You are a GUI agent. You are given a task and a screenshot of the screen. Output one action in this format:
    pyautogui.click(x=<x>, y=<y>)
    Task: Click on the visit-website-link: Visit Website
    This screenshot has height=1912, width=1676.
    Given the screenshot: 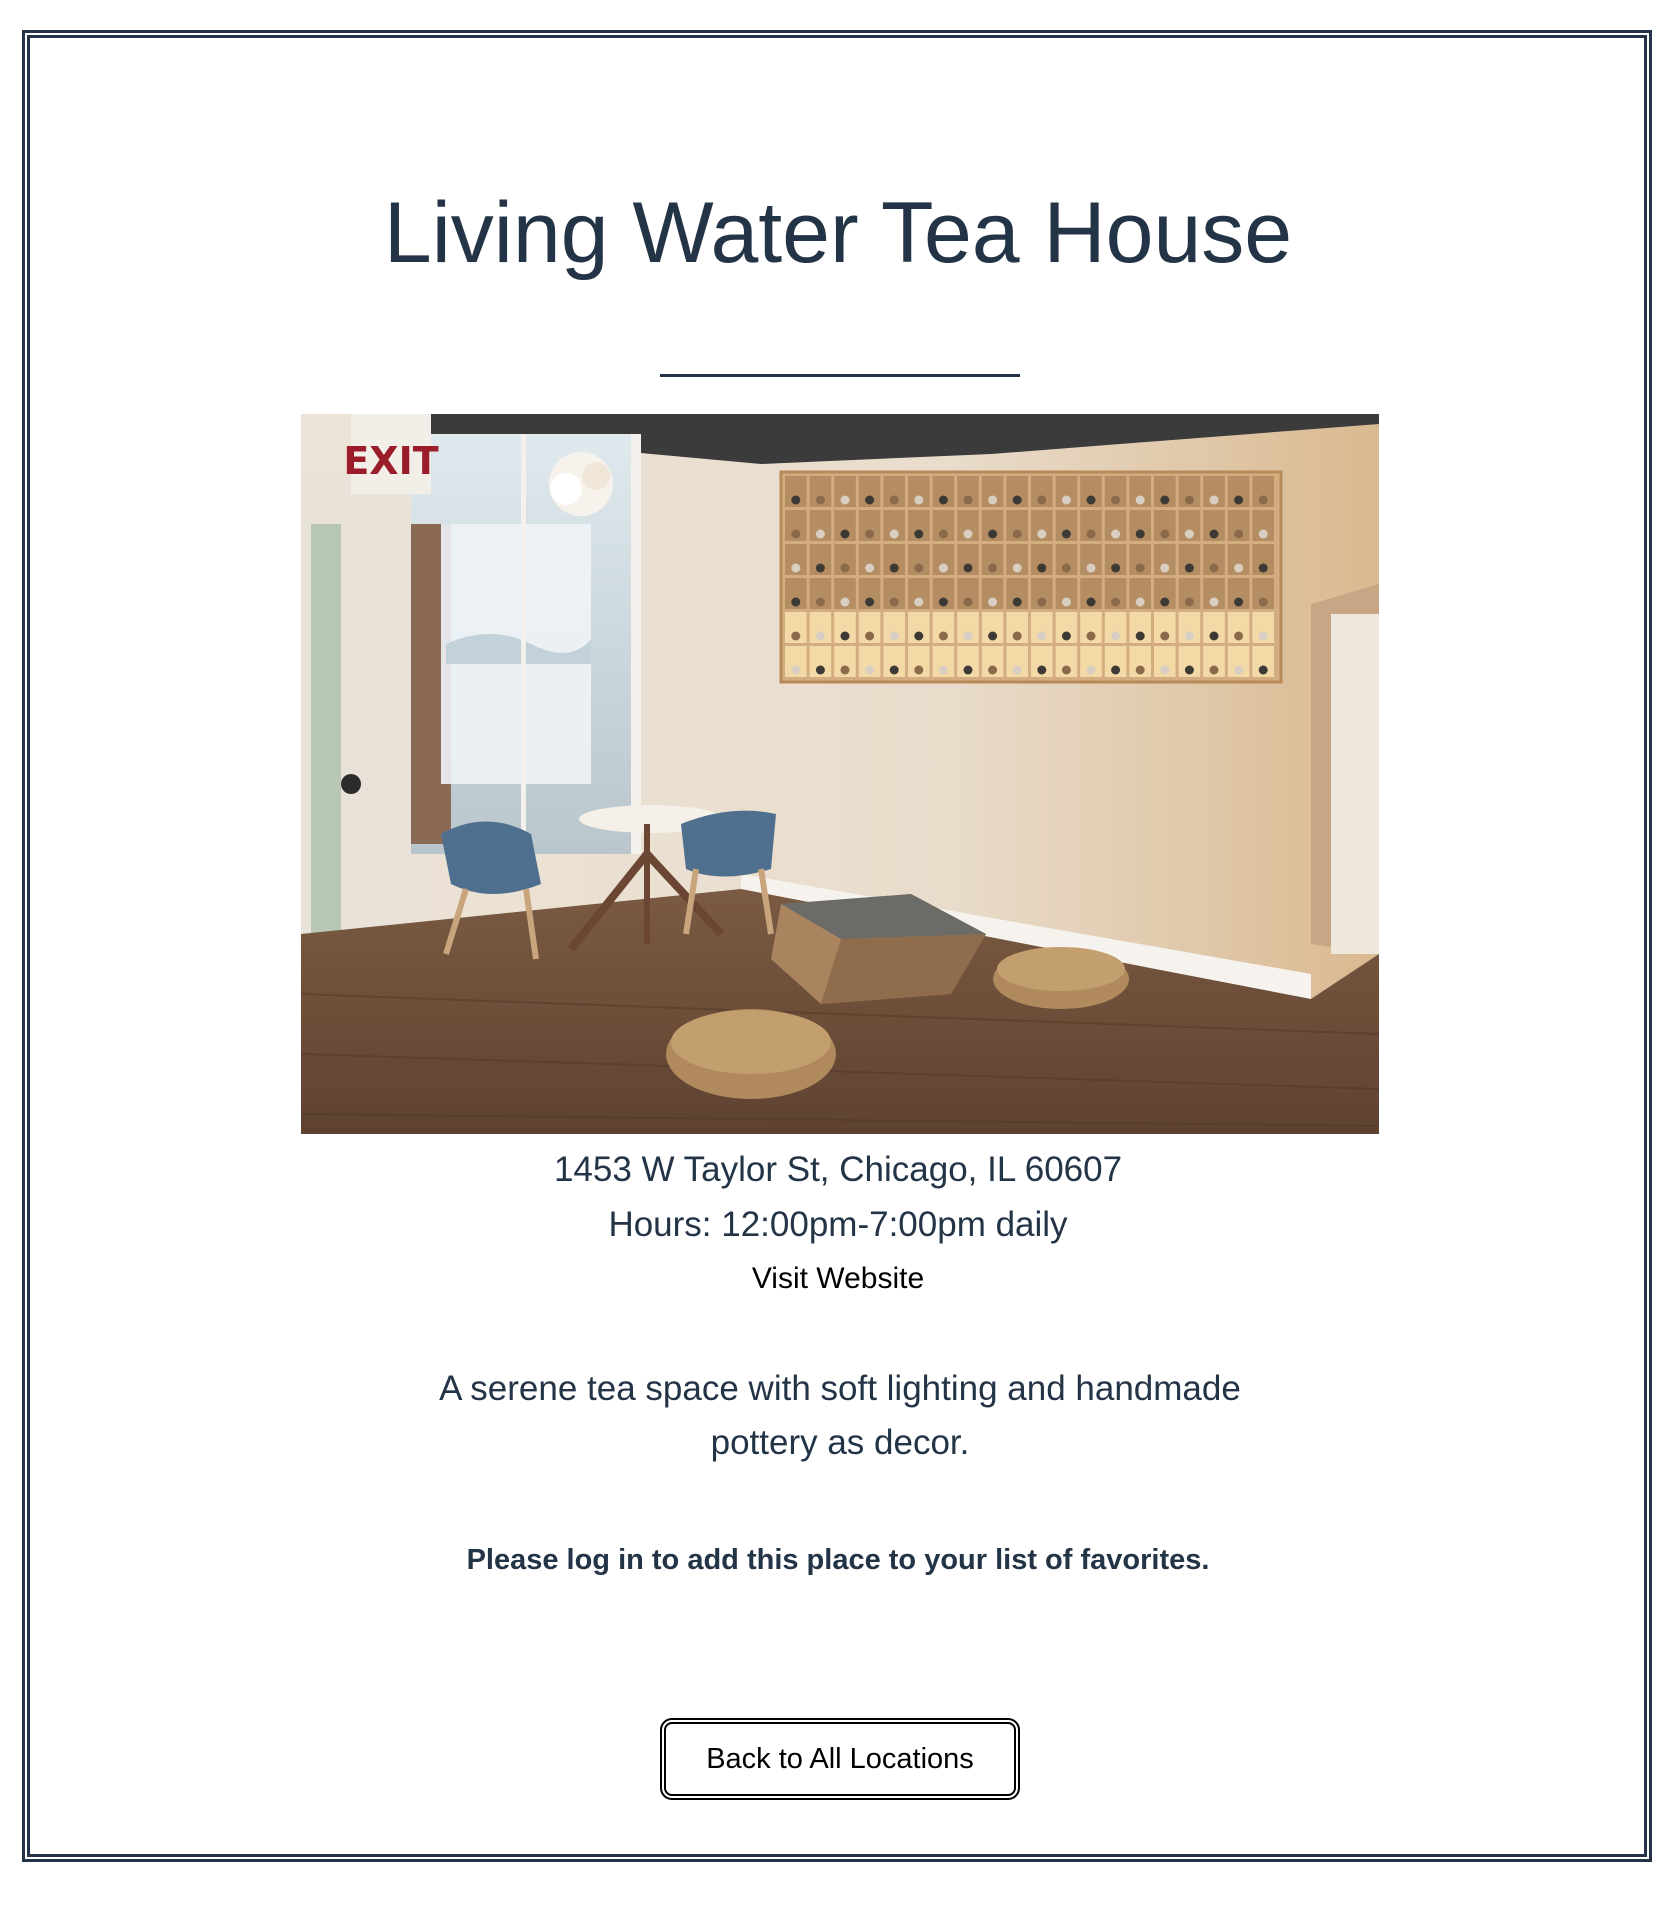 What is the action you would take?
    pyautogui.click(x=838, y=1278)
    